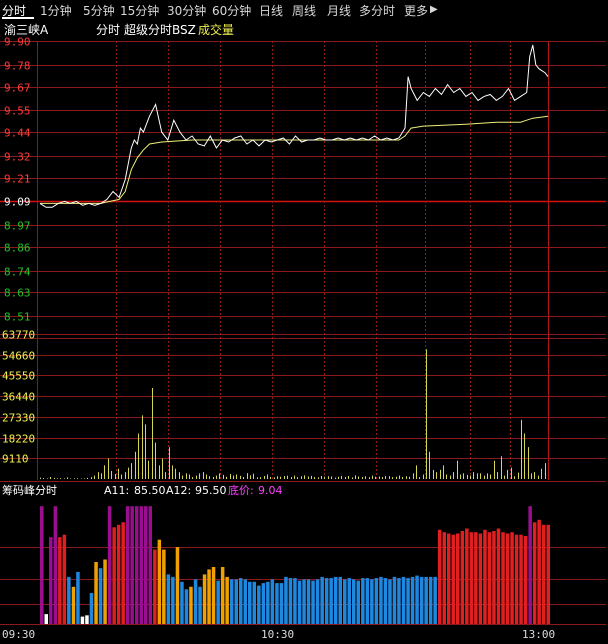 This screenshot has width=608, height=644. What do you see at coordinates (18, 418) in the screenshot?
I see `volume-axis-label-4: 27330` at bounding box center [18, 418].